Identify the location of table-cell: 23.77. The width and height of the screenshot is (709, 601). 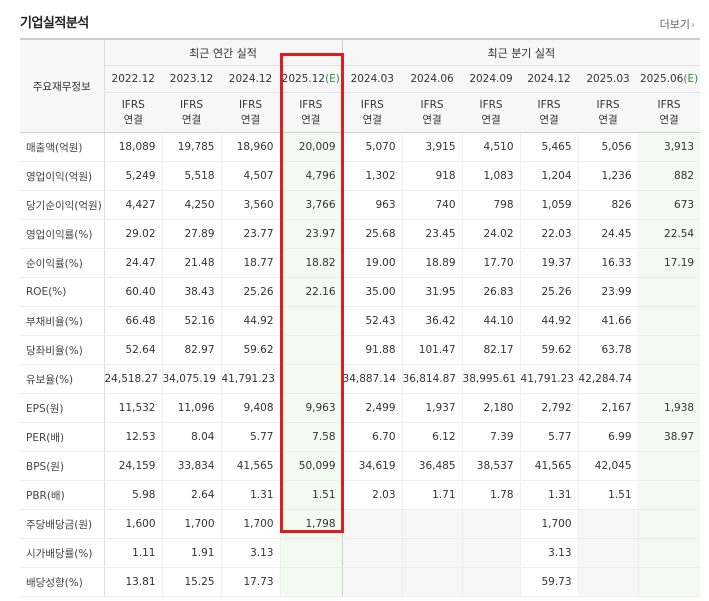
(250, 234).